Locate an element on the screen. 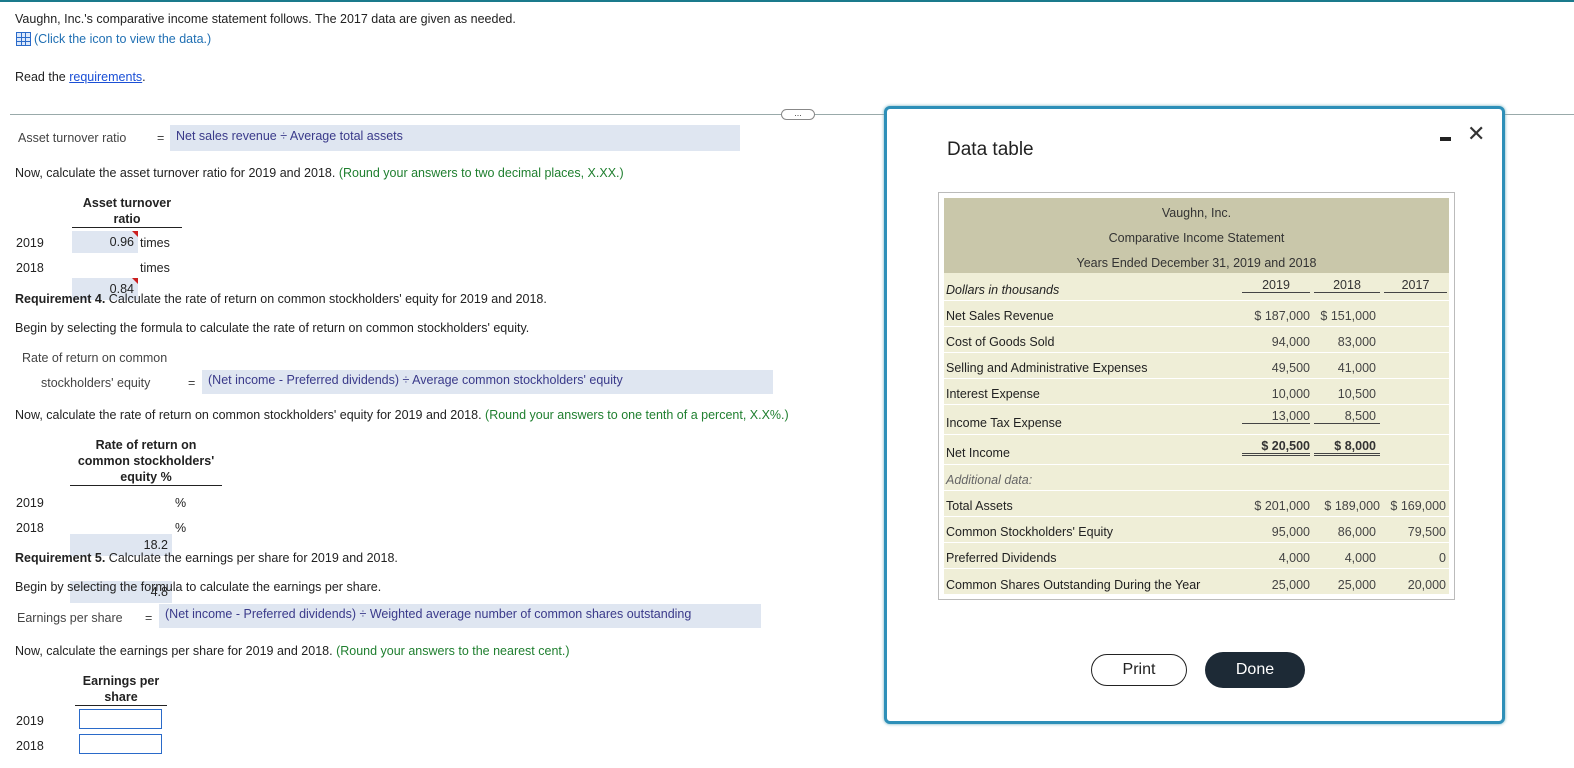  cell-2018: 83,000 is located at coordinates (1356, 342).